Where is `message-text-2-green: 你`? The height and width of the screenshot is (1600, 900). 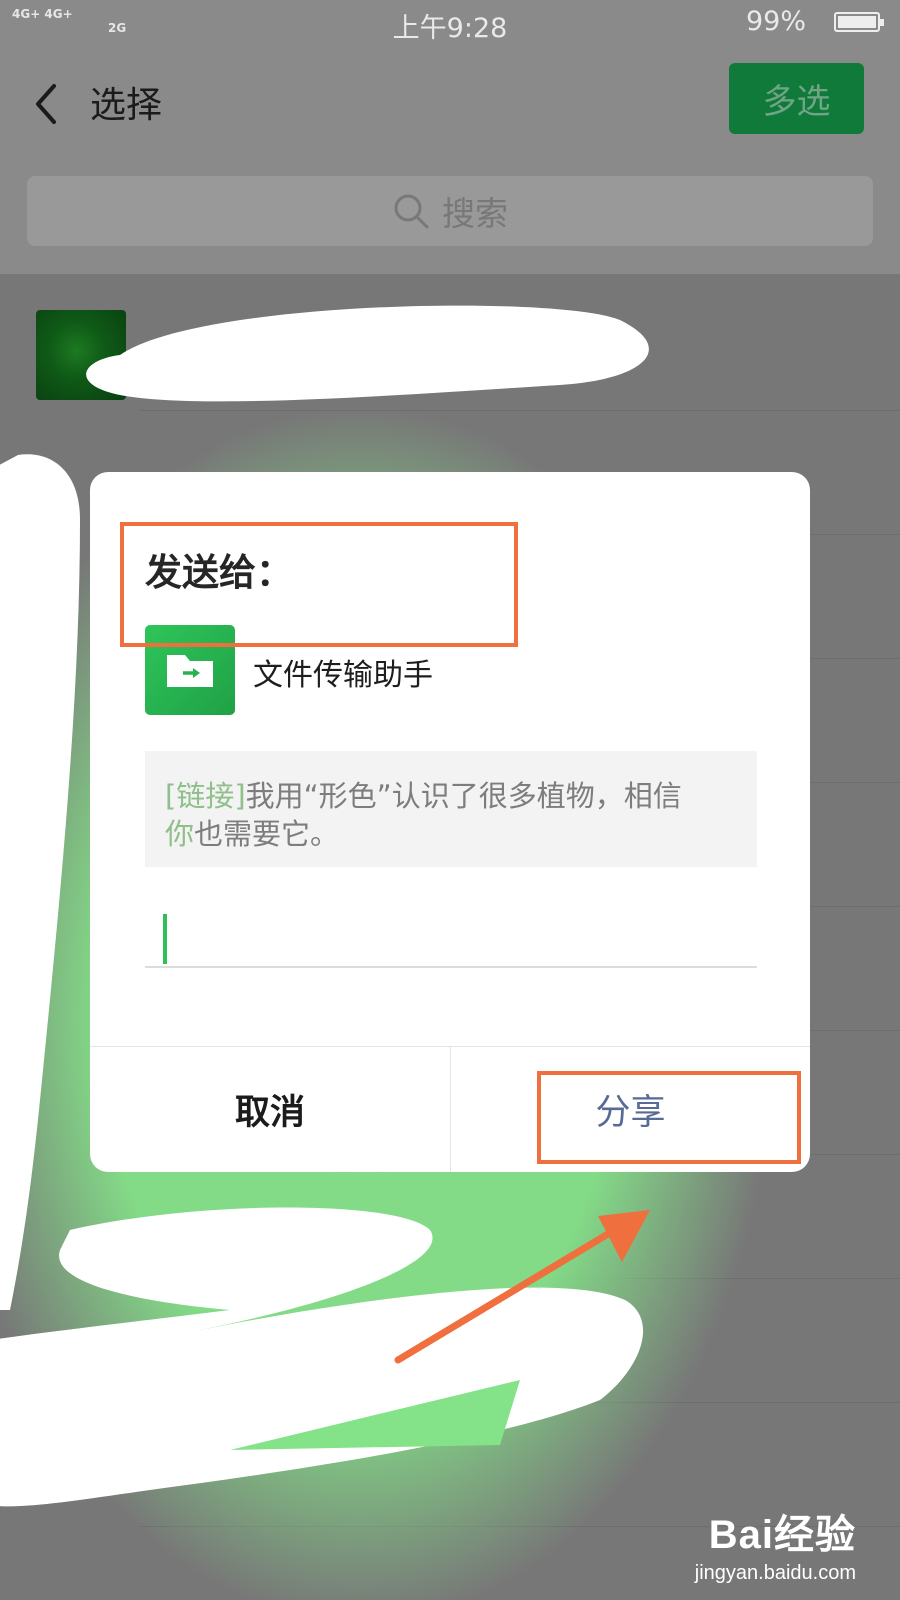 message-text-2-green: 你 is located at coordinates (180, 834).